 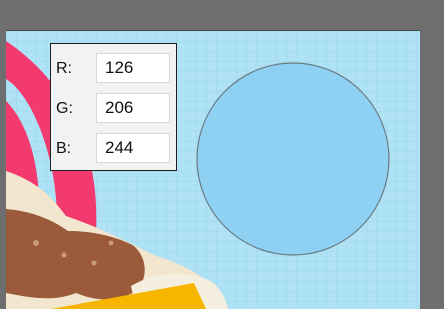 I want to click on green-input, so click(x=133, y=108).